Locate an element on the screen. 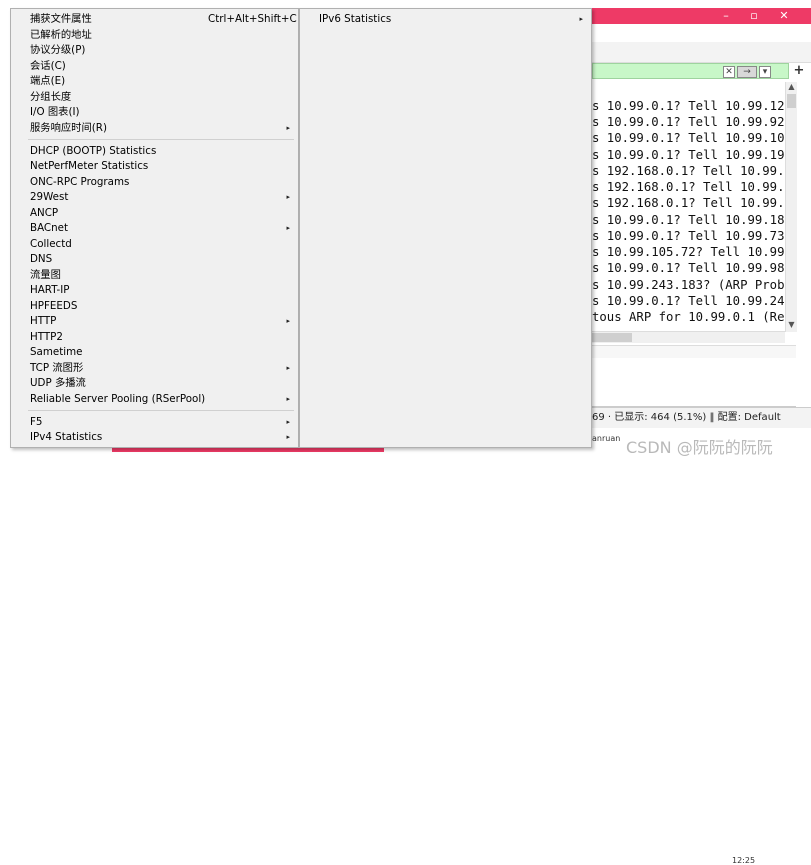 Image resolution: width=811 pixels, height=865 pixels. menu-item-label: HPFEEDS is located at coordinates (54, 306).